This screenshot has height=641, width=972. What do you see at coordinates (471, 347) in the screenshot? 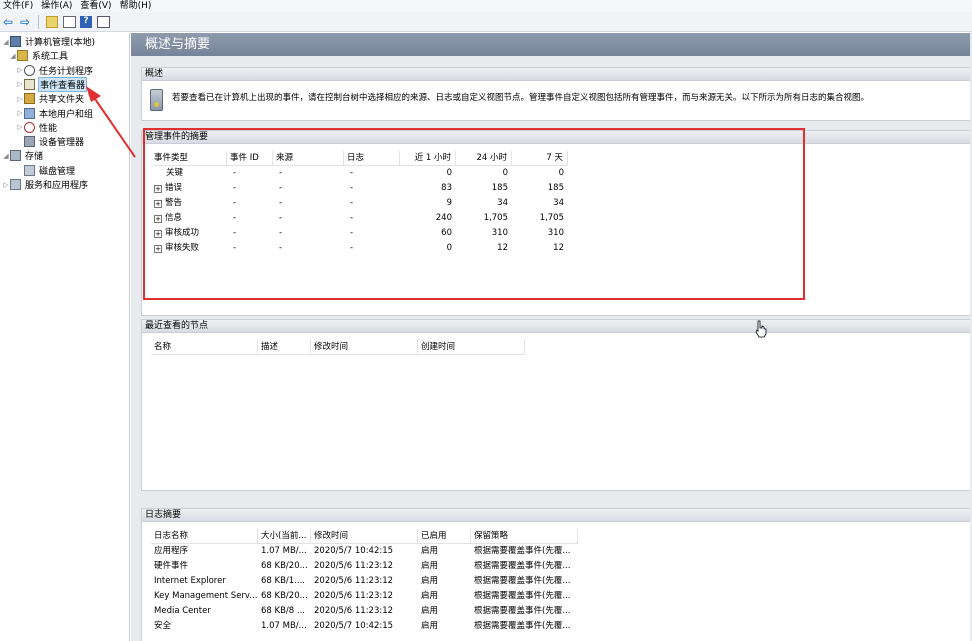
I see `column-header: 创建时间` at bounding box center [471, 347].